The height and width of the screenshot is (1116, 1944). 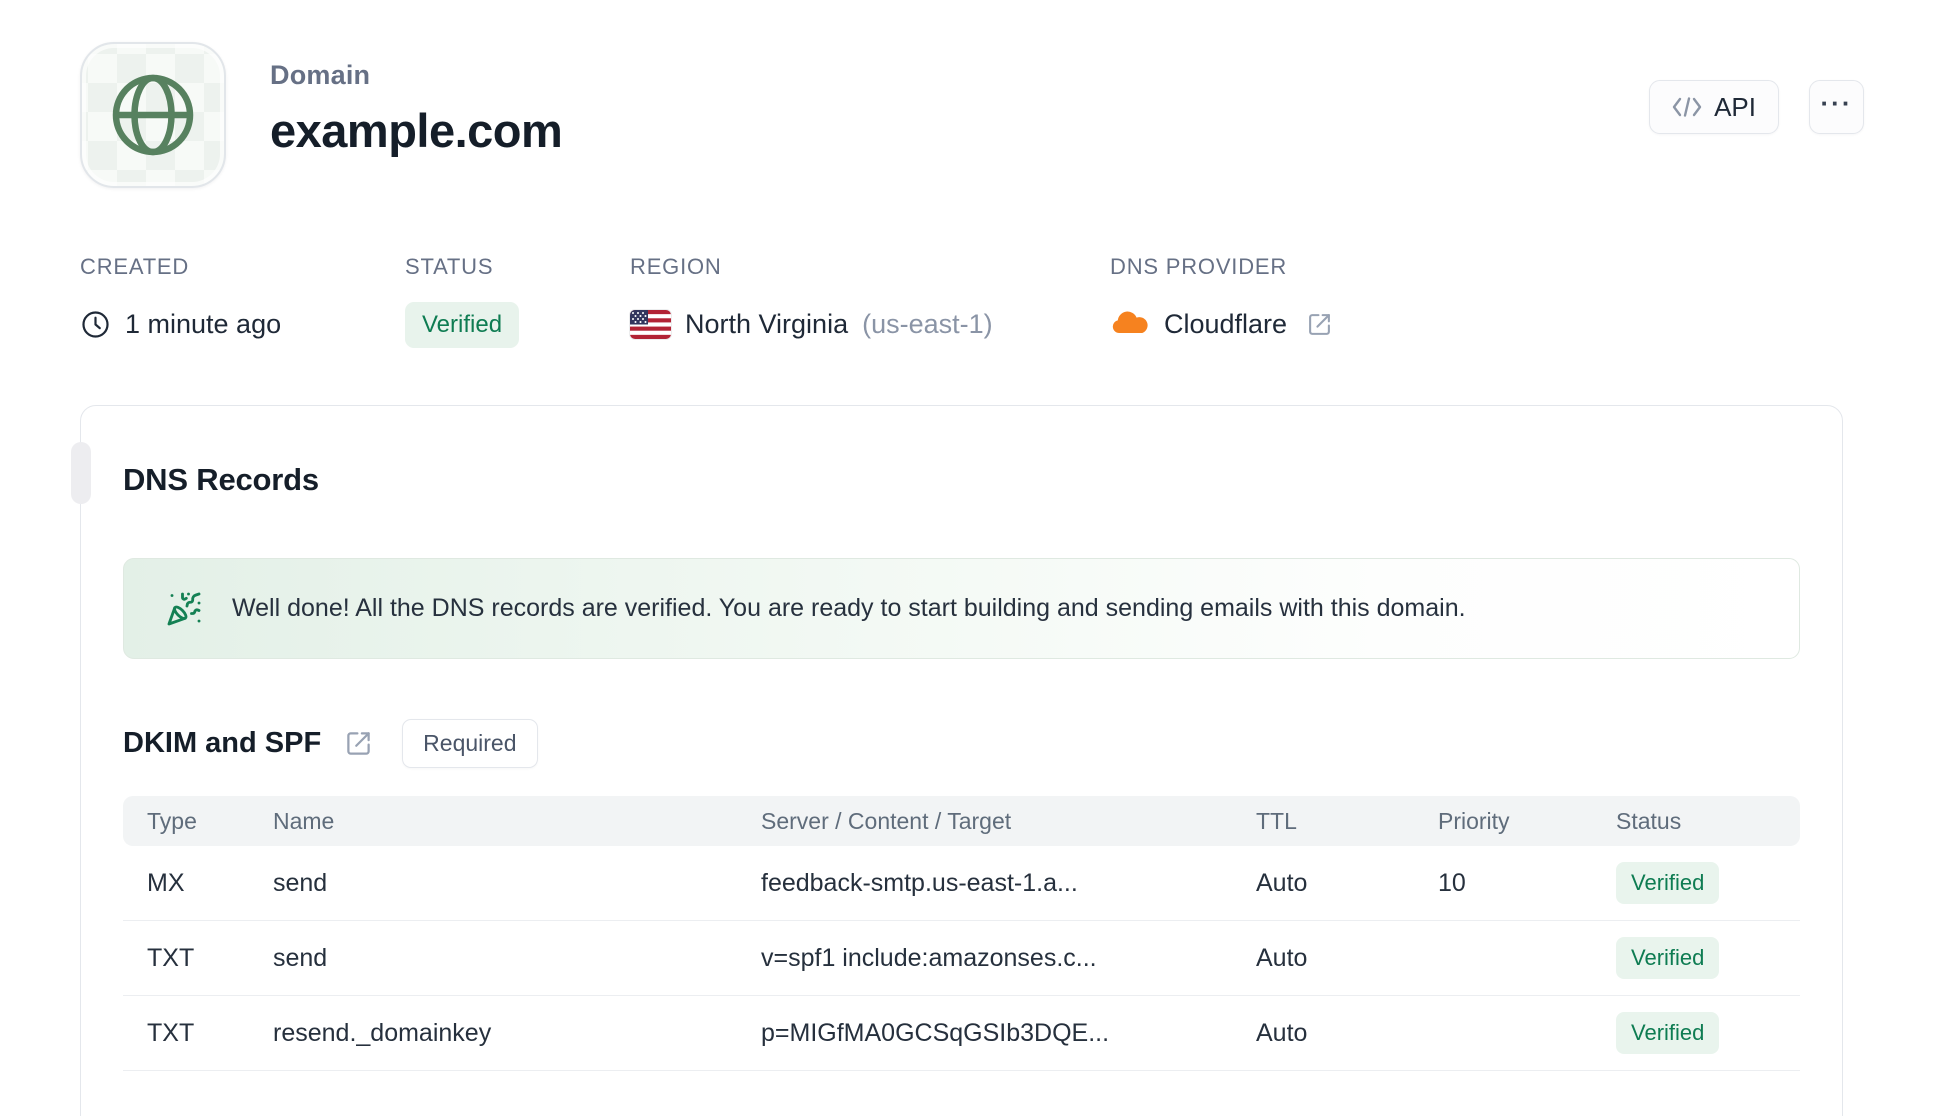 What do you see at coordinates (222, 743) in the screenshot?
I see `dkim-spf-title: DKIM and SPF` at bounding box center [222, 743].